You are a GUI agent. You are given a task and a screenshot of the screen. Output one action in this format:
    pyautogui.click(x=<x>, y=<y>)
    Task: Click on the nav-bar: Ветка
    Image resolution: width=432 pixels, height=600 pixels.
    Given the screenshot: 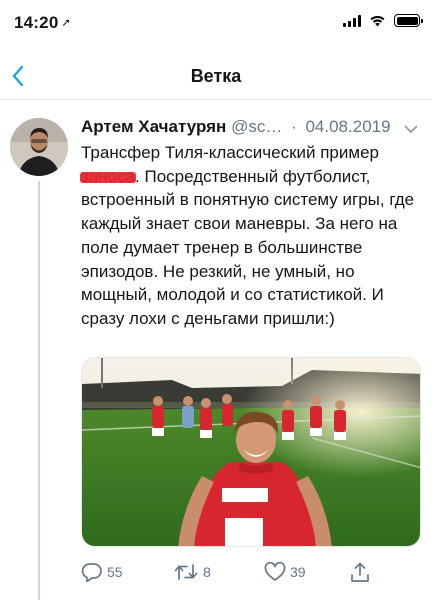 What is the action you would take?
    pyautogui.click(x=216, y=76)
    